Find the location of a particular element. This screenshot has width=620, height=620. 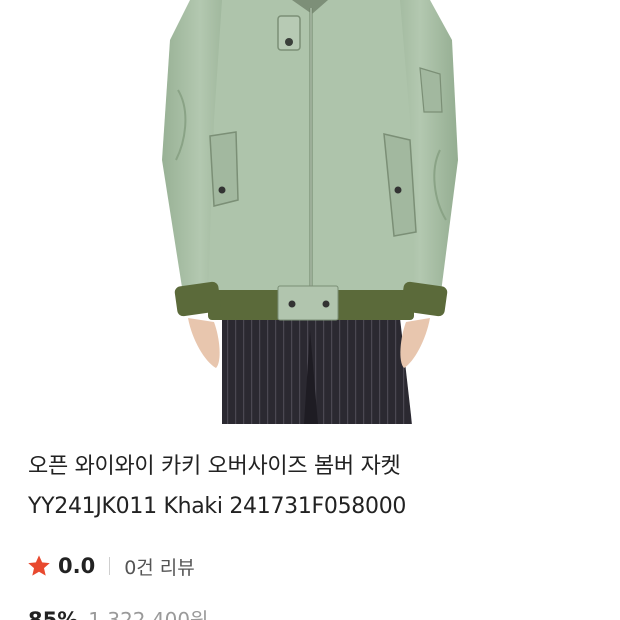

rating-row: 0.0 0건 리뷰 is located at coordinates (110, 566).